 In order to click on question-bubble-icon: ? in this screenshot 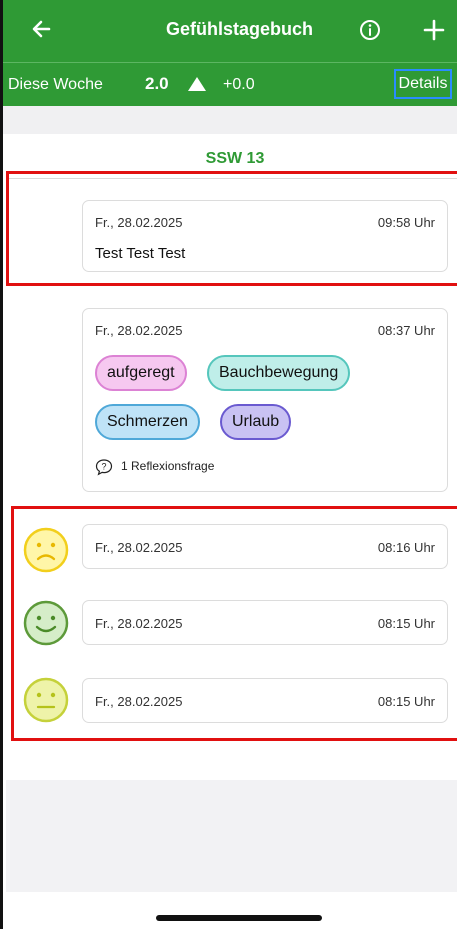, I will do `click(104, 467)`.